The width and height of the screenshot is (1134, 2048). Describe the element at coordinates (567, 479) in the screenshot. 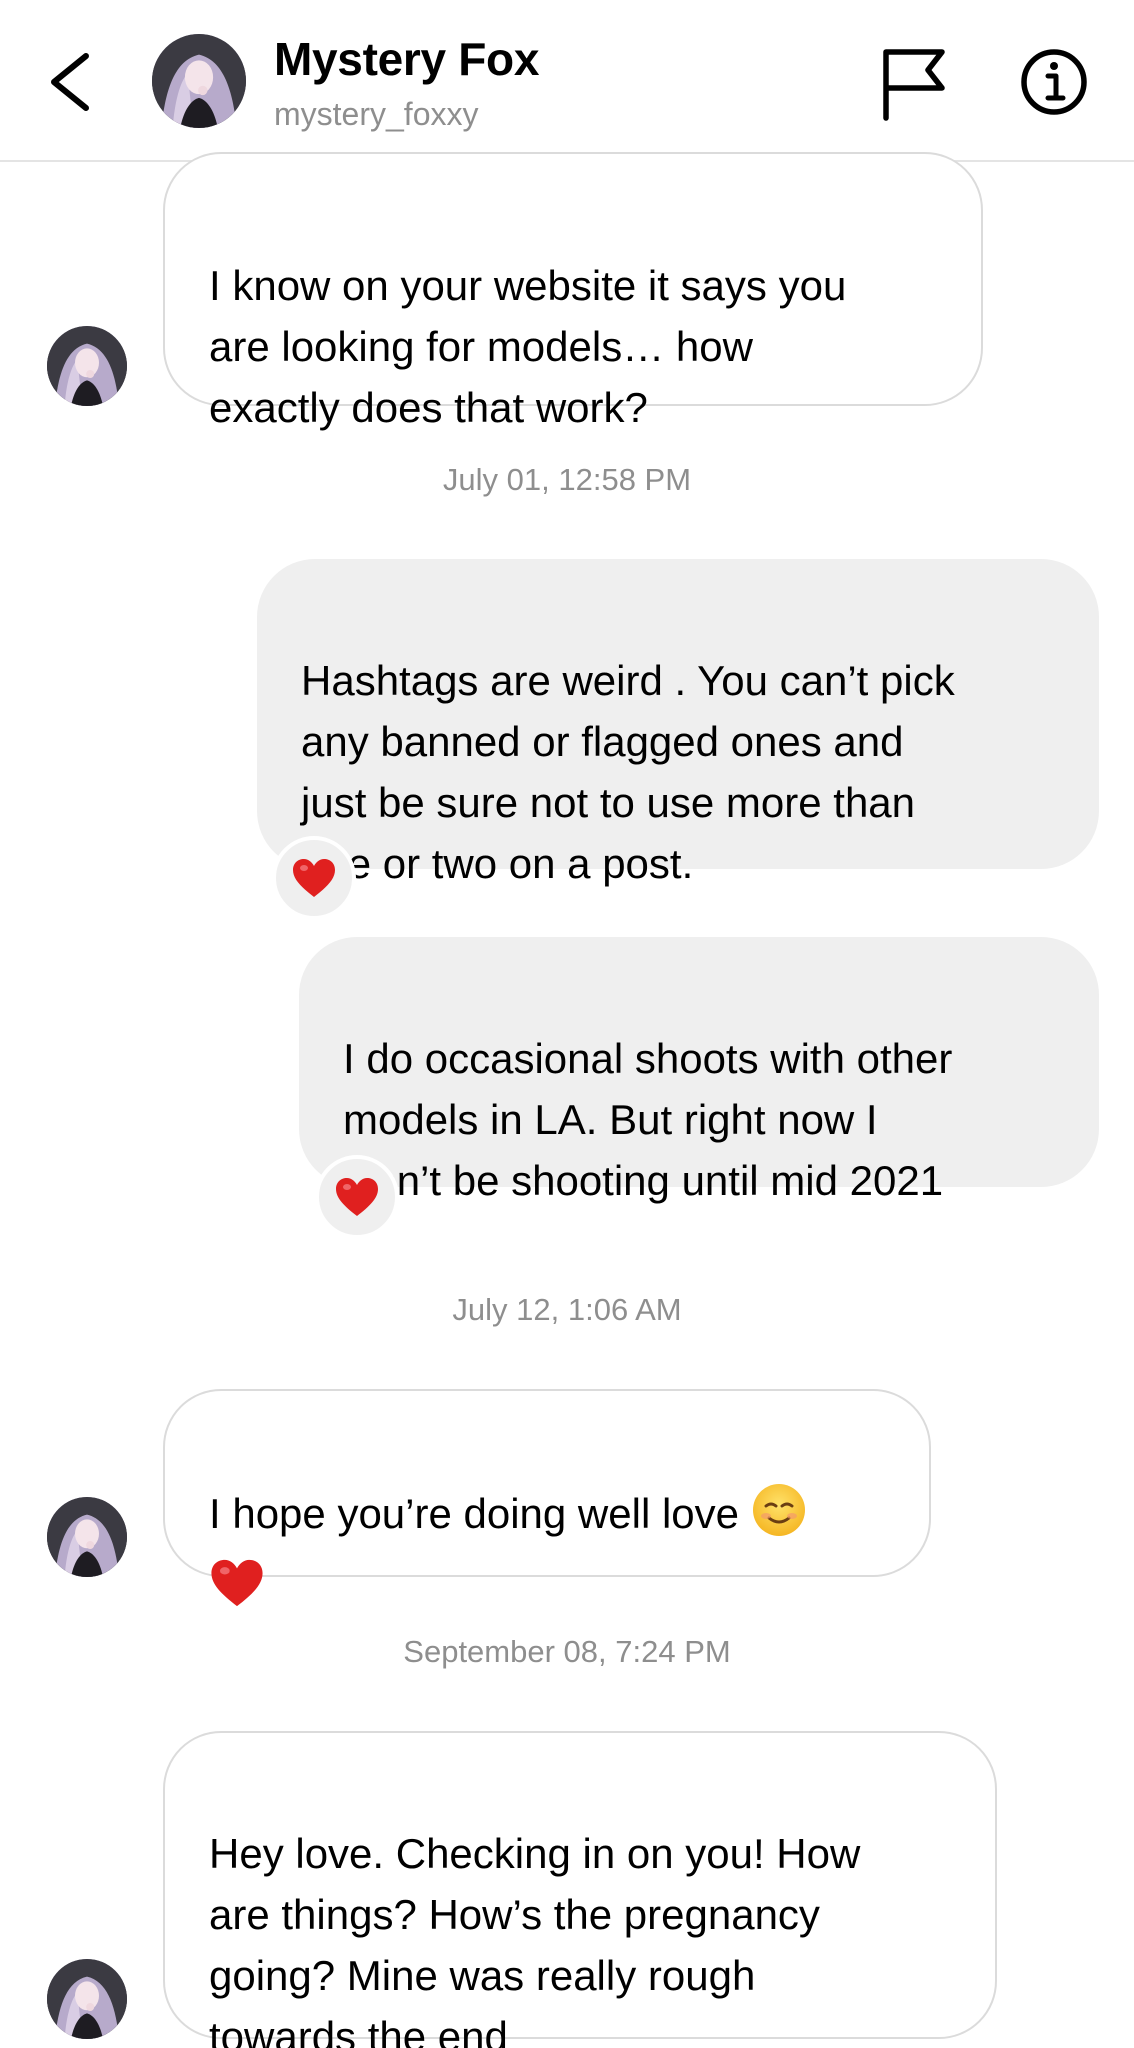

I see `message-timestamp: July 01, 12:58 PM` at that location.